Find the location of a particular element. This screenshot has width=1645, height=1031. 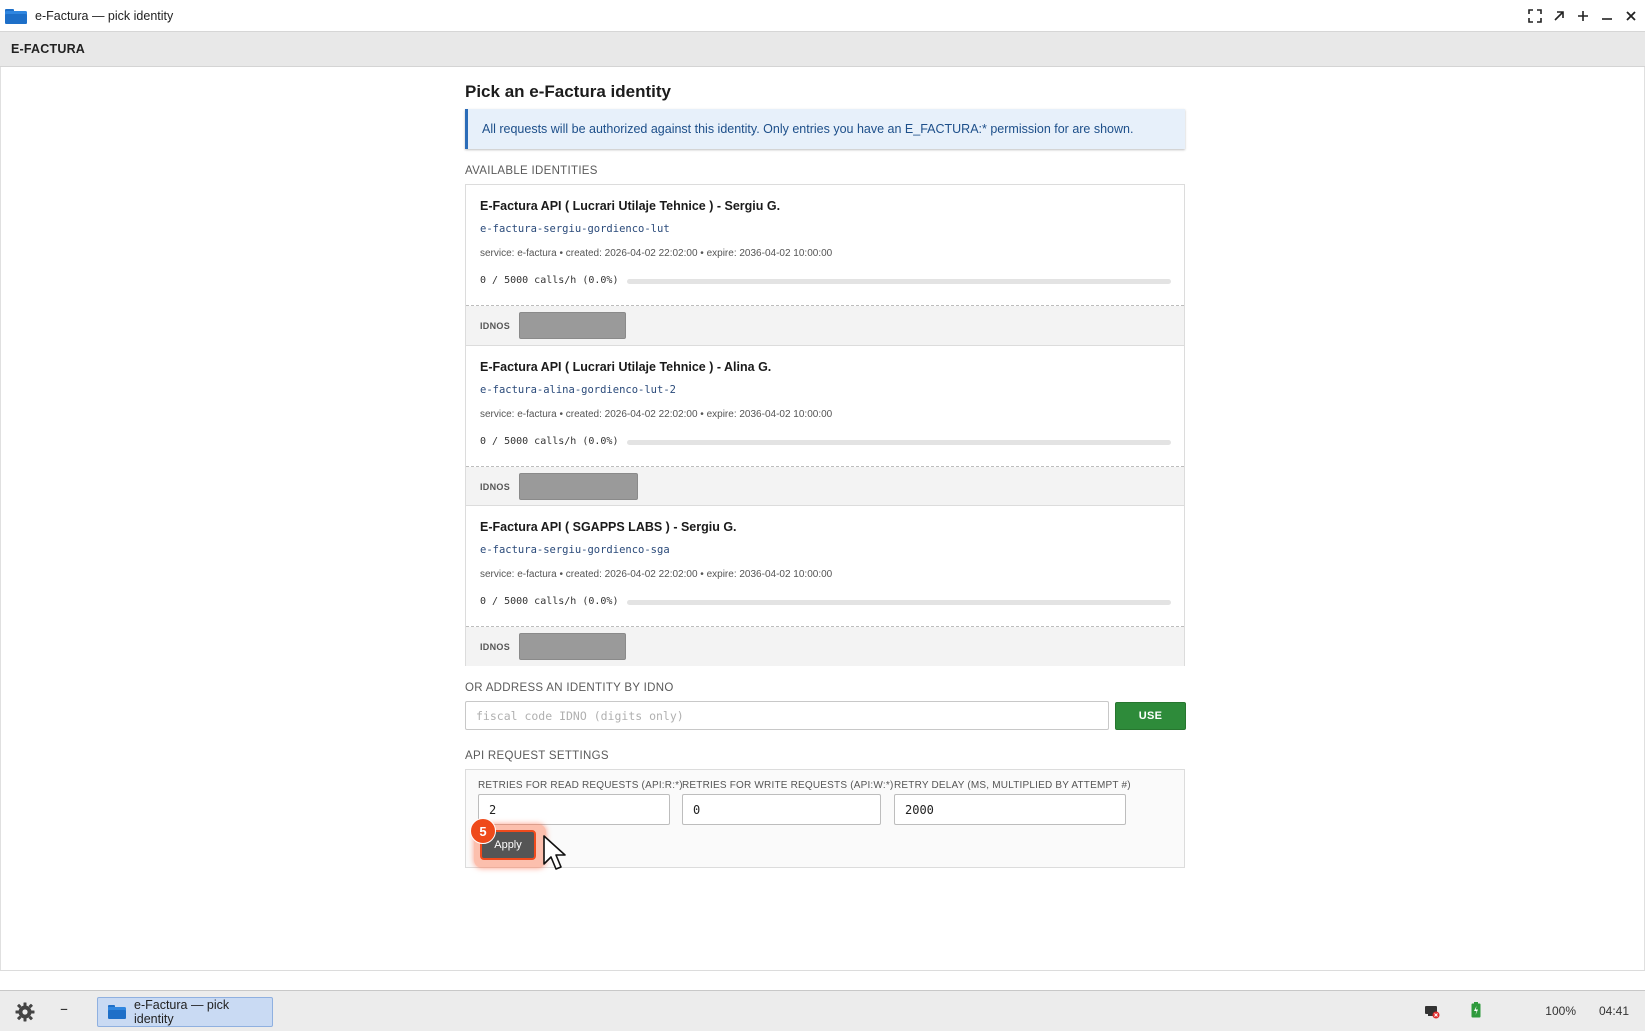

retry-delay-input is located at coordinates (1010, 809).